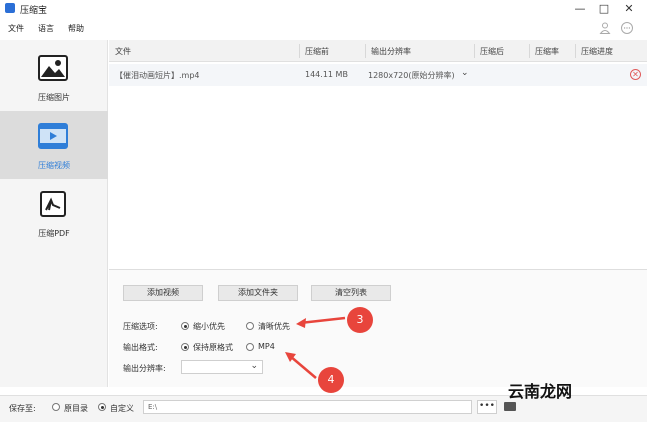  What do you see at coordinates (144, 368) in the screenshot?
I see `output-resolution-label: 输出分辨率:` at bounding box center [144, 368].